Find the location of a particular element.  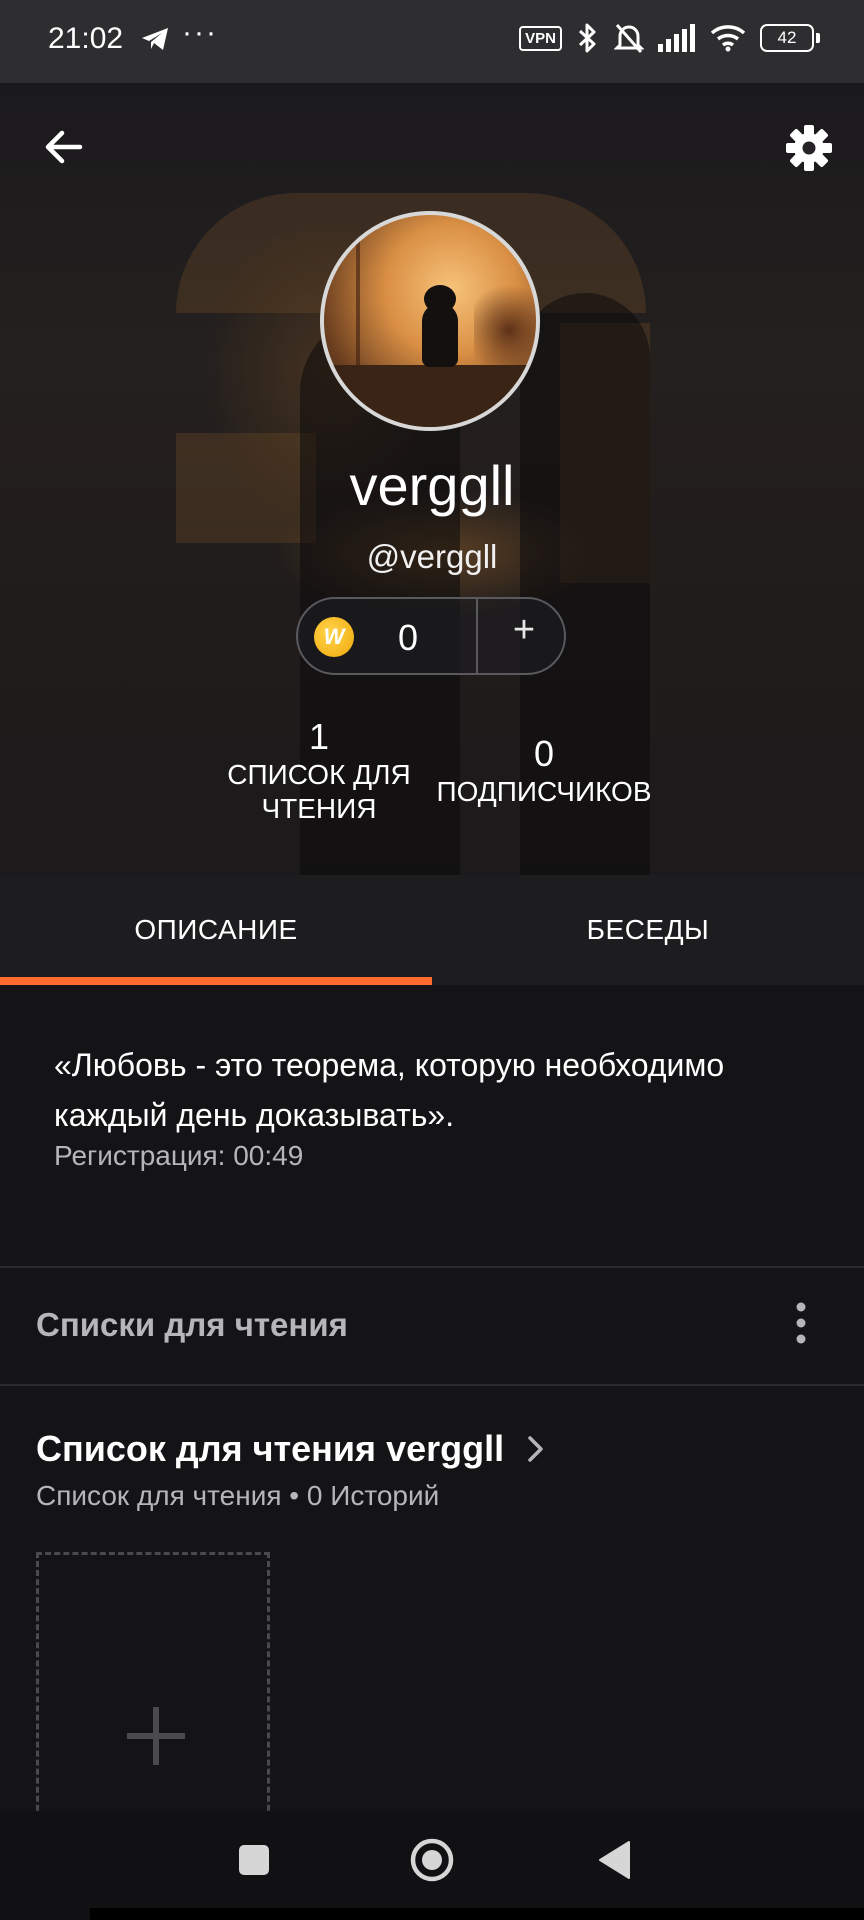

status-time: 21:02 is located at coordinates (86, 38).